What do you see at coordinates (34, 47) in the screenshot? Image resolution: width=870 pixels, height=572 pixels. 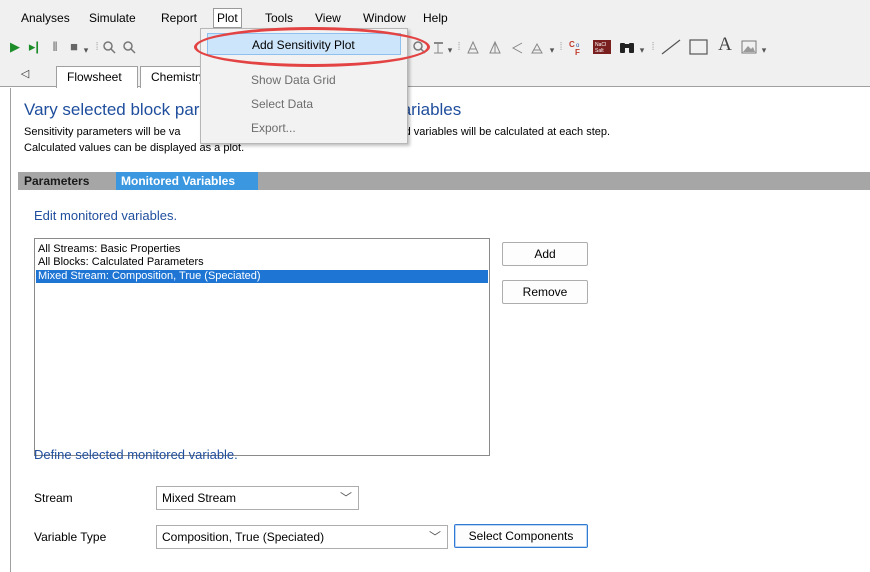 I see `step-icon: ▸|` at bounding box center [34, 47].